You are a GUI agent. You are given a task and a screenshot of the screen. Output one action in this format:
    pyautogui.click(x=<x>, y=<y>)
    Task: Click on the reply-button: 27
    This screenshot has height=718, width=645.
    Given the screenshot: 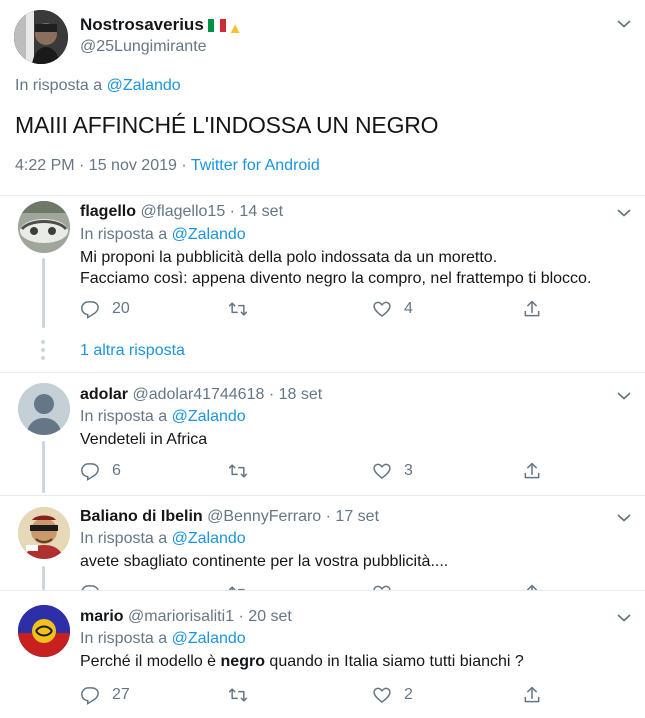 What is the action you would take?
    pyautogui.click(x=105, y=695)
    